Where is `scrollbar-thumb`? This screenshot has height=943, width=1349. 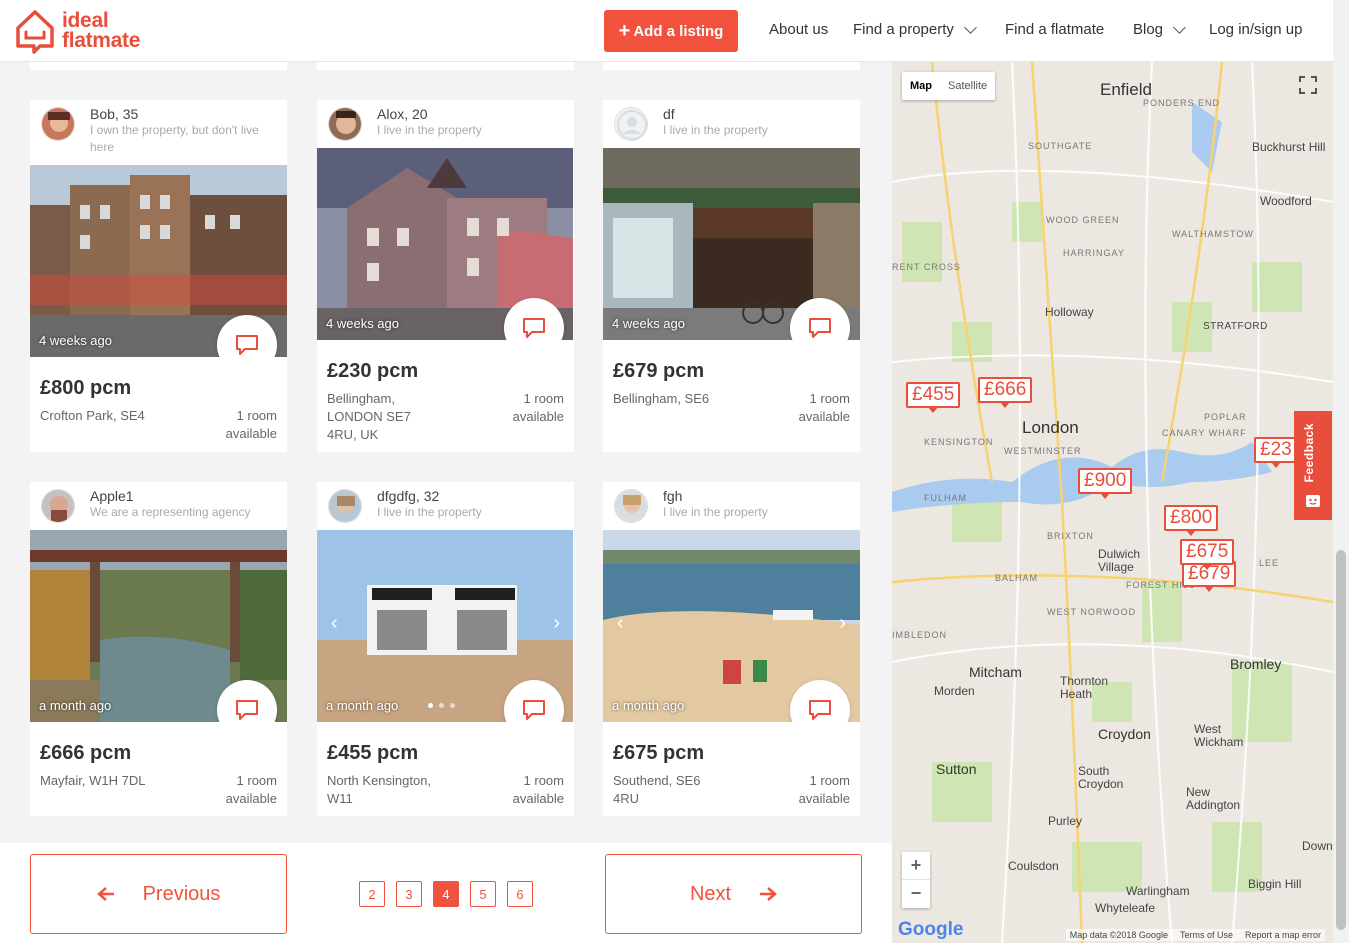
scrollbar-thumb is located at coordinates (1341, 740).